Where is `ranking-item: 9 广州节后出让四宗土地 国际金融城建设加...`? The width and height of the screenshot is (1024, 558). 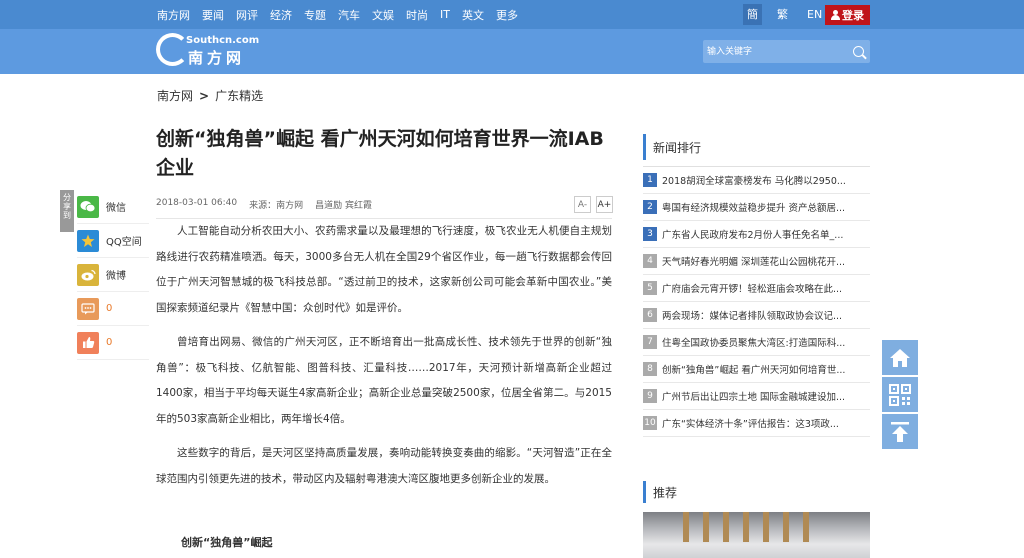
ranking-item: 9 广州节后出让四宗土地 国际金融城建设加... is located at coordinates (756, 396).